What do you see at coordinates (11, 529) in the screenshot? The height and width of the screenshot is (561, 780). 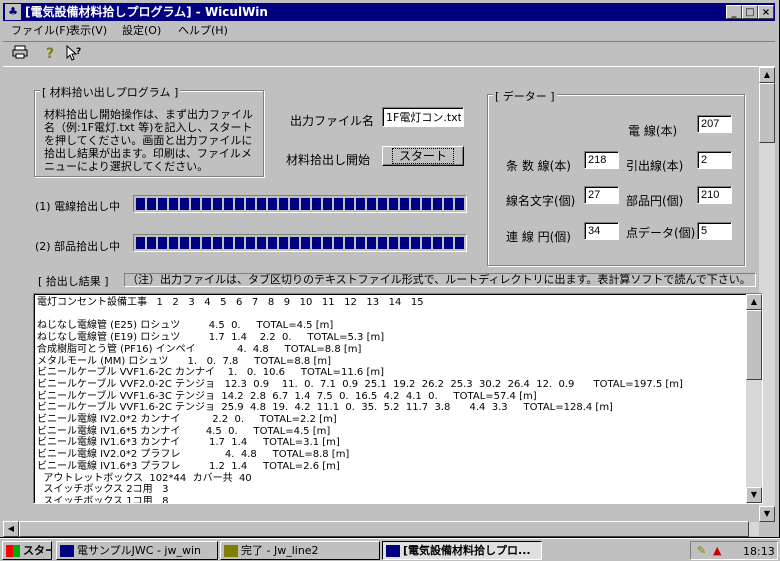 I see `scroll-left-icon: ◀` at bounding box center [11, 529].